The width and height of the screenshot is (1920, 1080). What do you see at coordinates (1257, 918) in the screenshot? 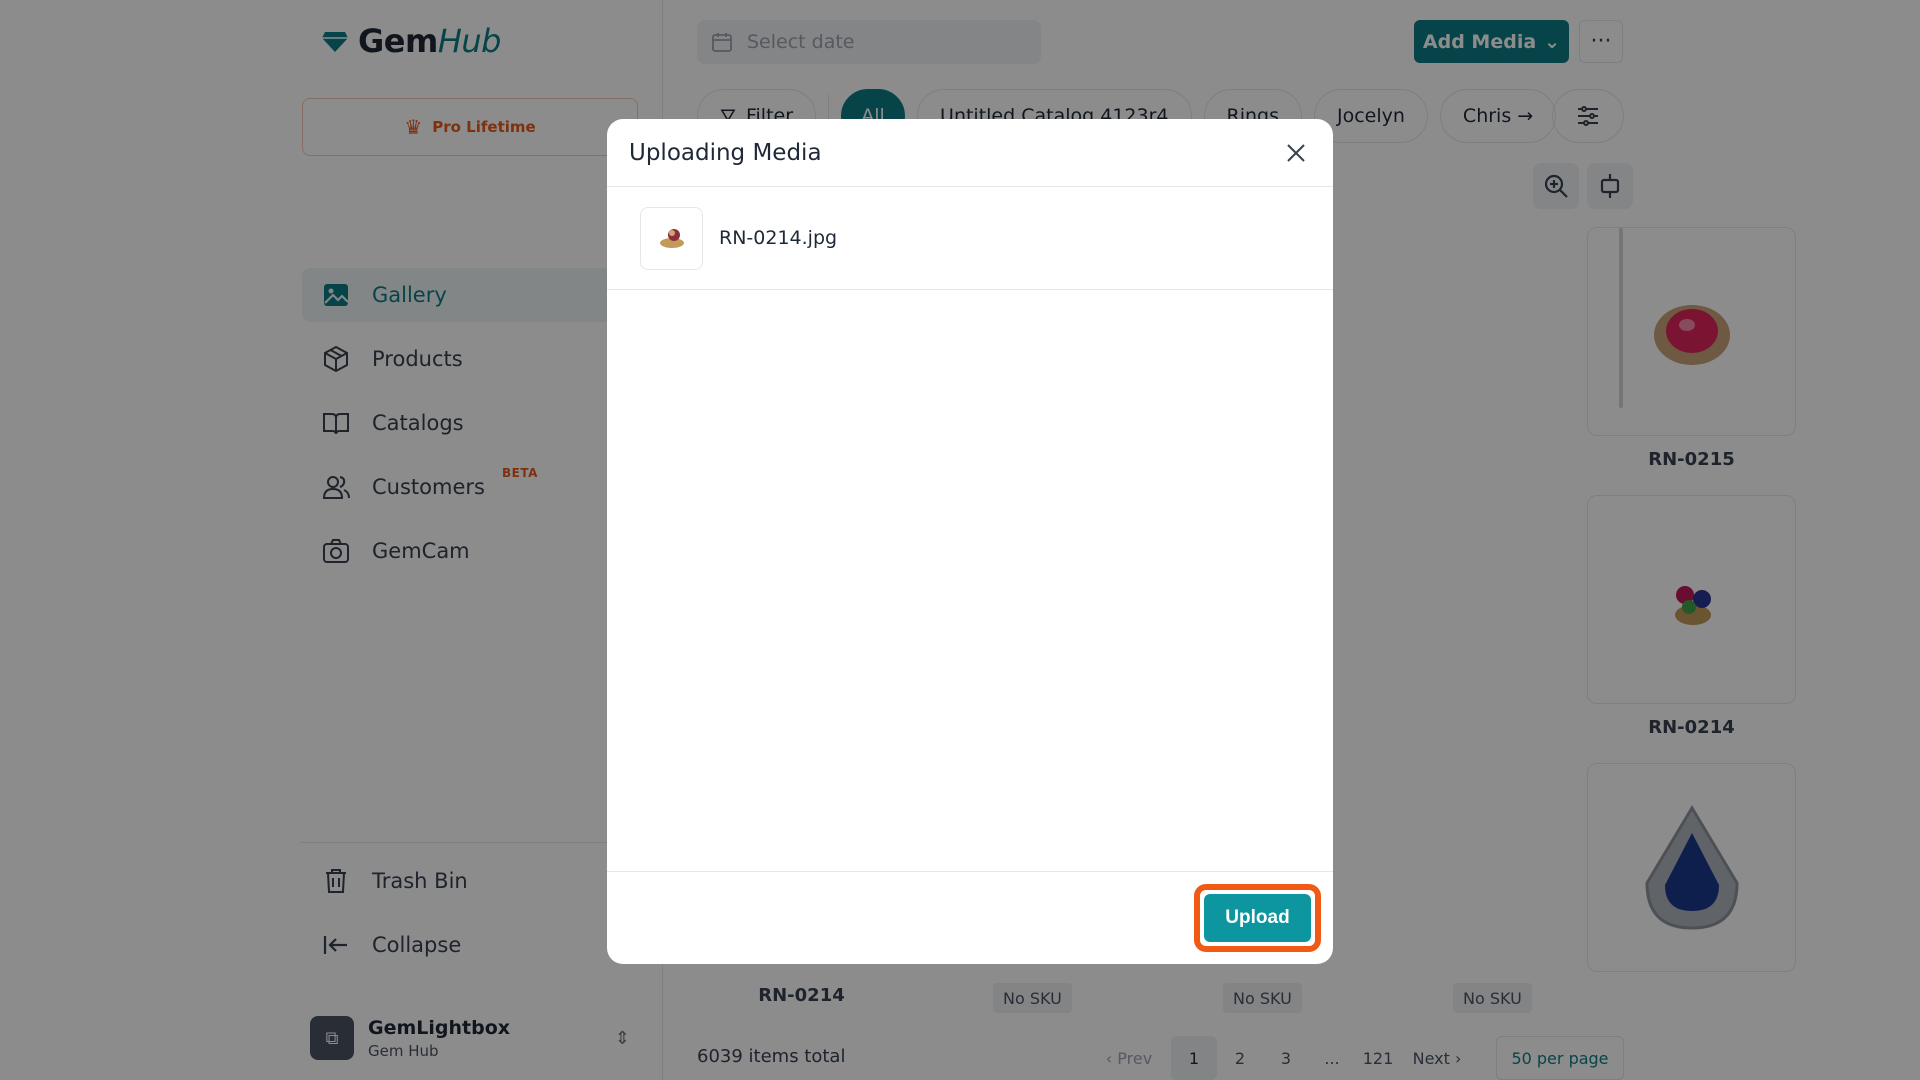
I see `upload-button: Upload` at bounding box center [1257, 918].